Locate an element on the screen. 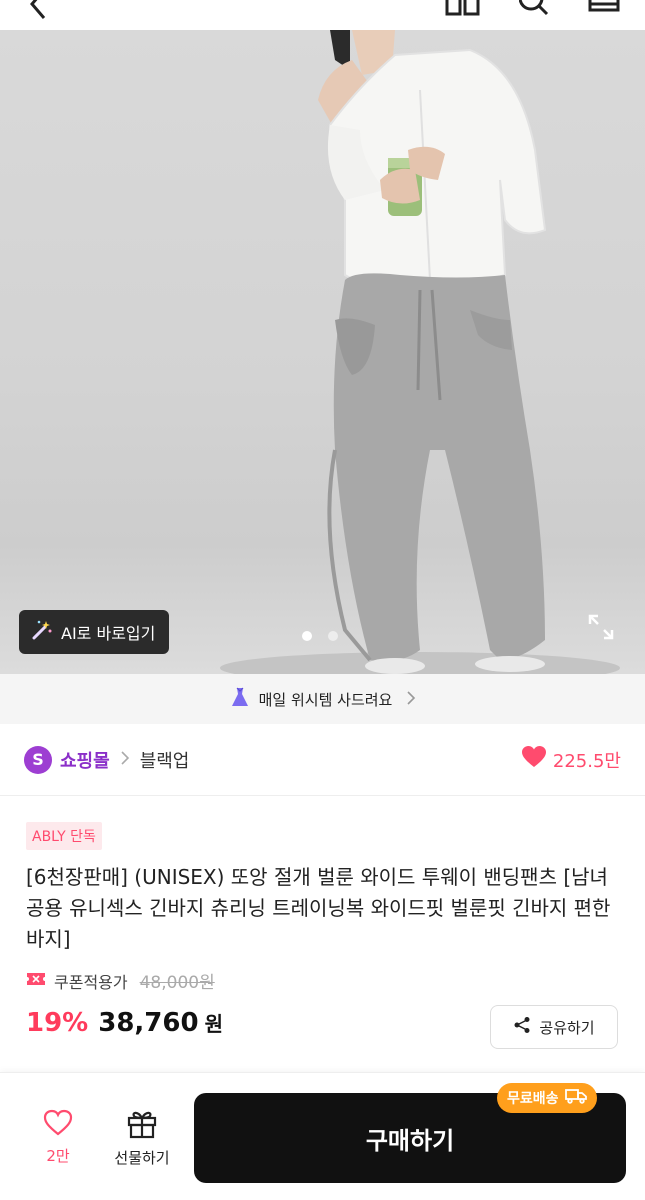 This screenshot has height=1200, width=645. cart-icon is located at coordinates (604, 14).